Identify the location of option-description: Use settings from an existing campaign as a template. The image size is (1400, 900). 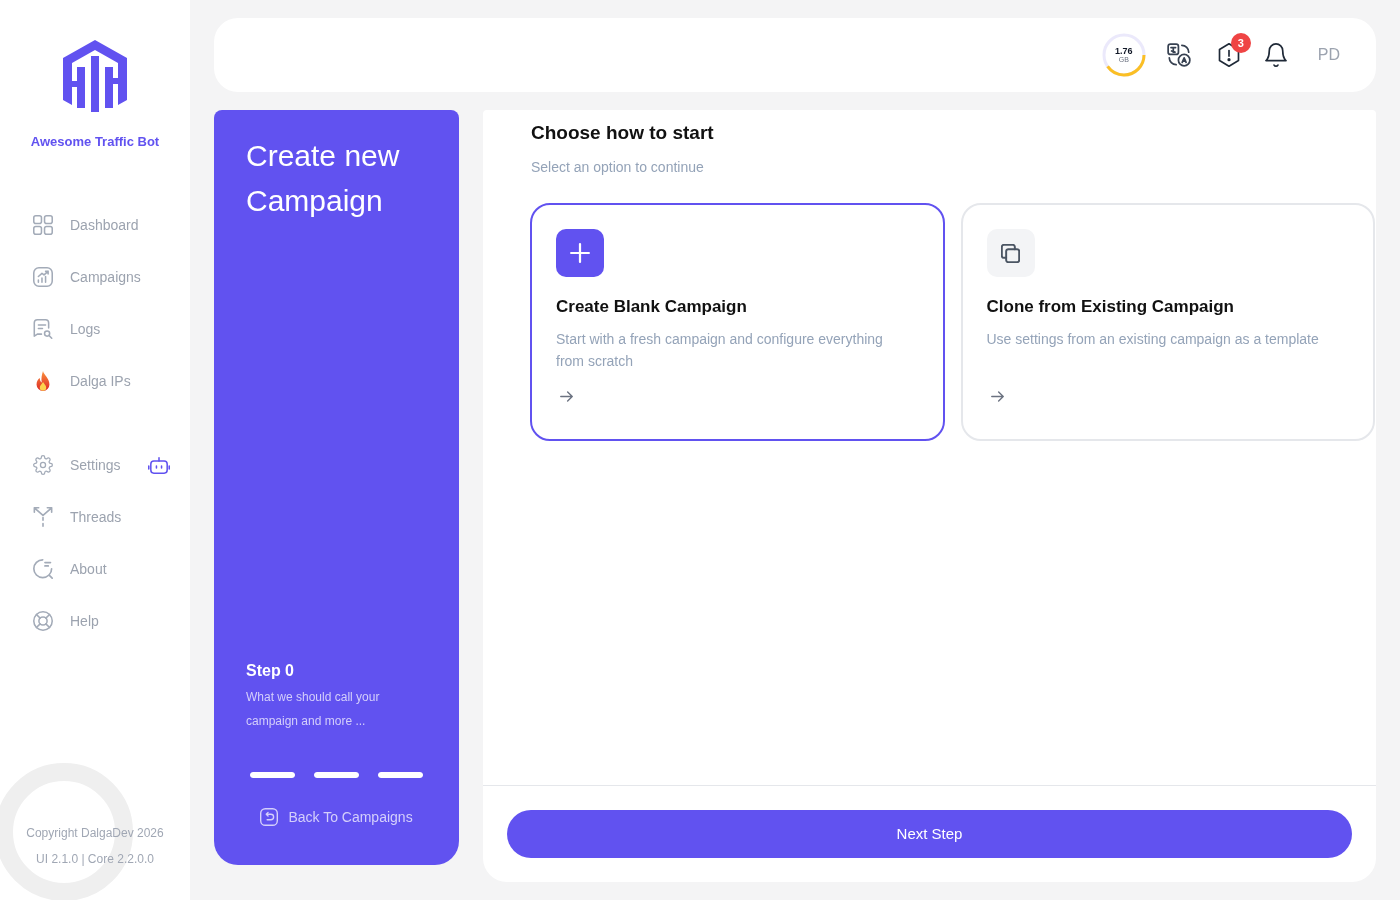
(1153, 339).